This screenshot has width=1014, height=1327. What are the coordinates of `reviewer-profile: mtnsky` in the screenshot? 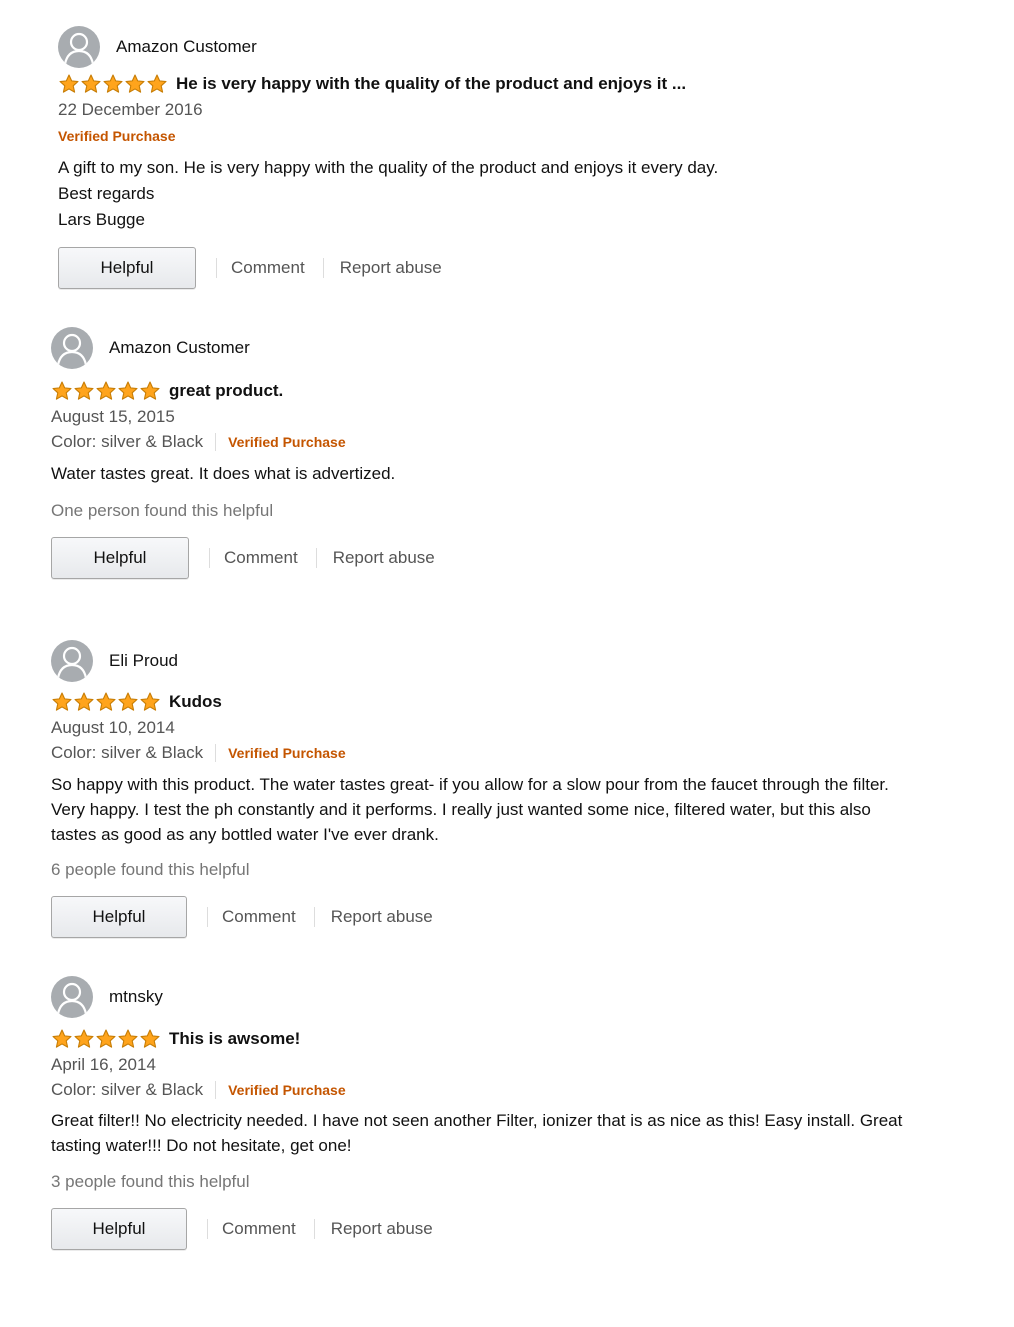 It's located at (521, 997).